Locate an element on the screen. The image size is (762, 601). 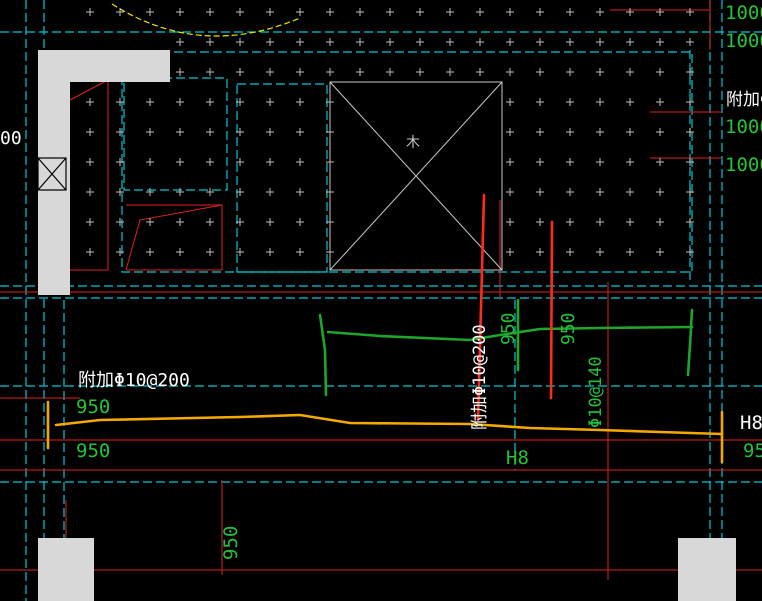
dim-95-right: 95 is located at coordinates (752, 451).